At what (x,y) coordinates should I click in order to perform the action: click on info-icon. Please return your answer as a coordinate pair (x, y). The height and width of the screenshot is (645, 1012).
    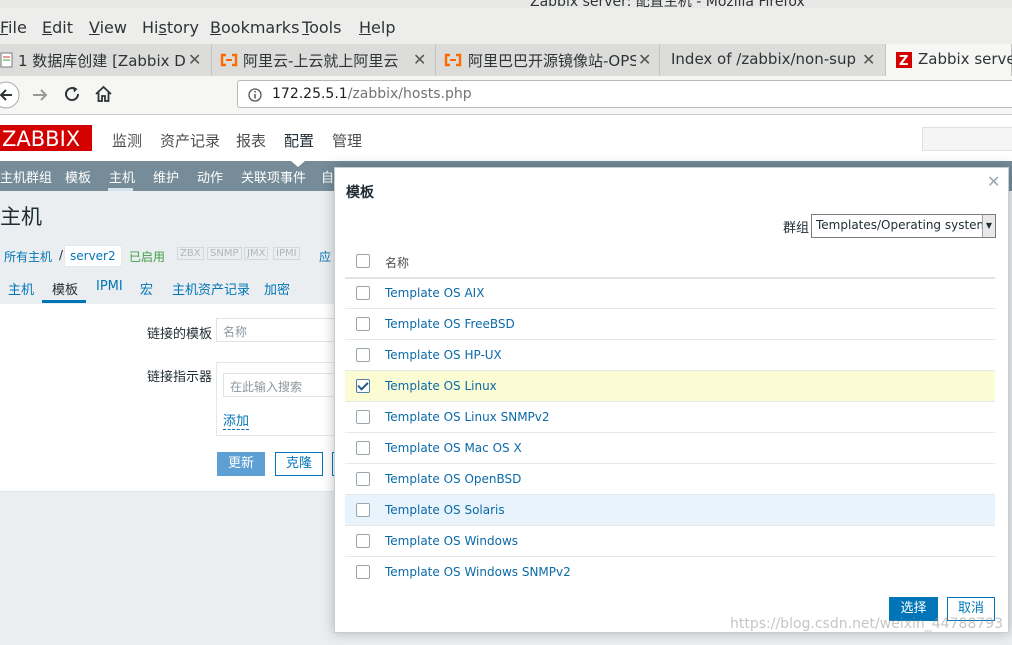
    Looking at the image, I should click on (255, 95).